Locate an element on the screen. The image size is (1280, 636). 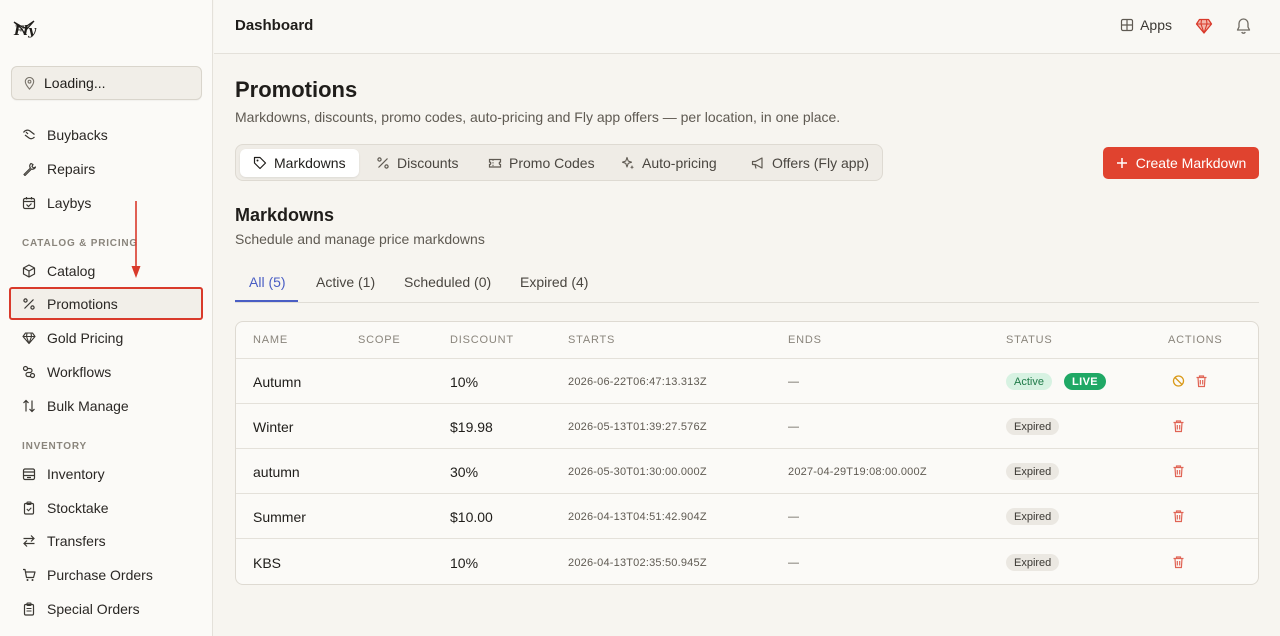
filter-tab-expired: Expired (4) is located at coordinates (554, 282).